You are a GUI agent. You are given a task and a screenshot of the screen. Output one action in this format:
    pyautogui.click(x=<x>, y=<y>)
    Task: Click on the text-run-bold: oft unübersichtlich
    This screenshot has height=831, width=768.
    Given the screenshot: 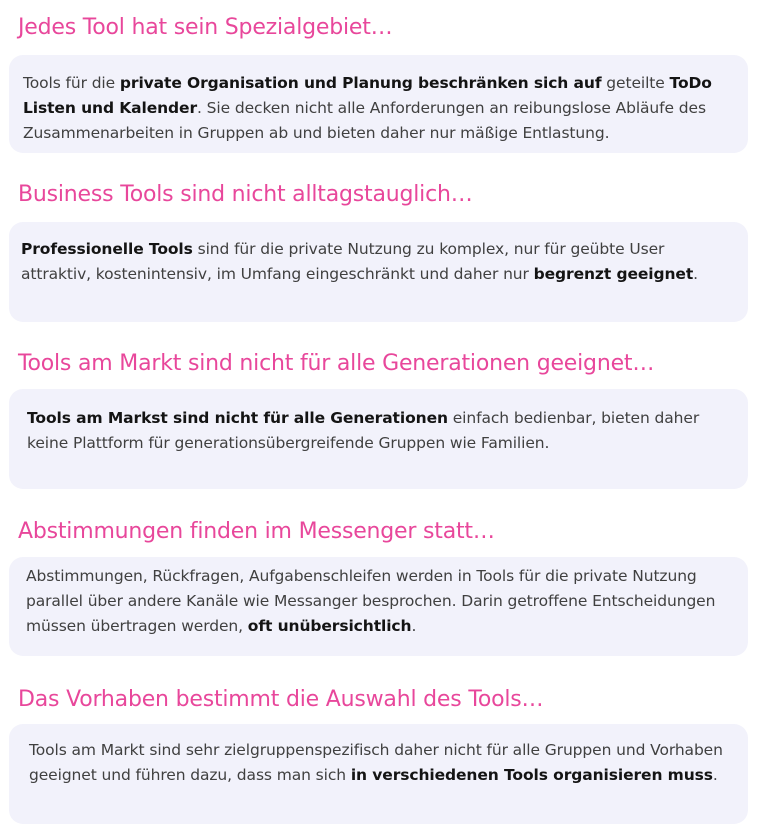 What is the action you would take?
    pyautogui.click(x=329, y=626)
    